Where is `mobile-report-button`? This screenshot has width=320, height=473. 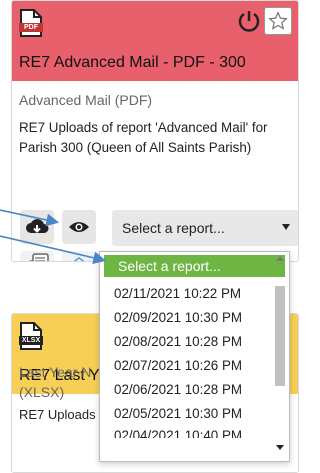
mobile-report-button is located at coordinates (37, 256).